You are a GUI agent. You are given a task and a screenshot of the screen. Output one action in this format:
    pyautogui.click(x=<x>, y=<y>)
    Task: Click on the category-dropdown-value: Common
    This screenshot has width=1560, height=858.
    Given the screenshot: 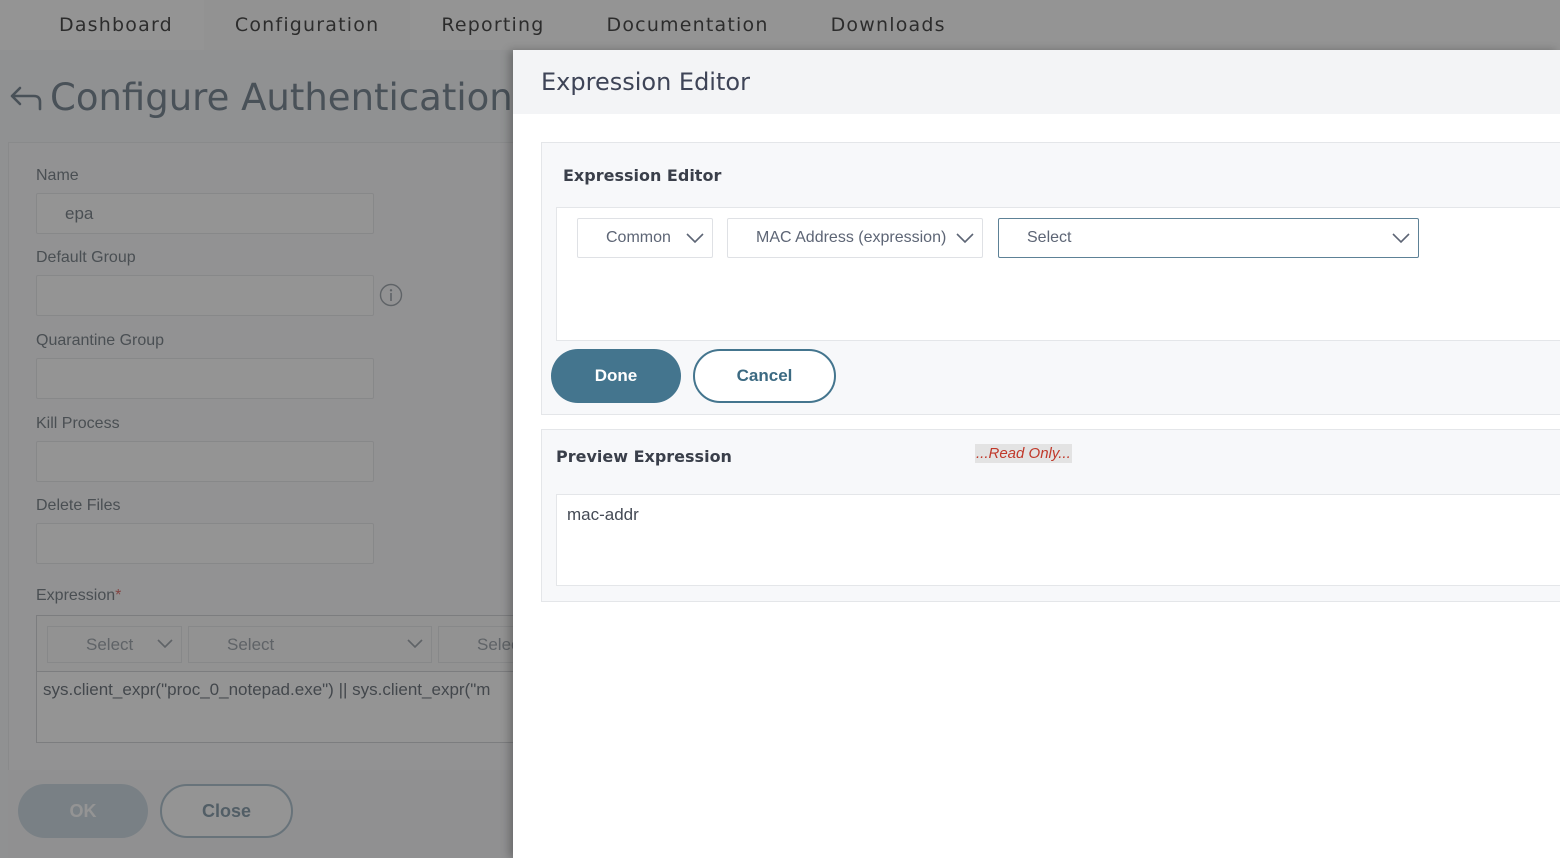 What is the action you would take?
    pyautogui.click(x=638, y=237)
    